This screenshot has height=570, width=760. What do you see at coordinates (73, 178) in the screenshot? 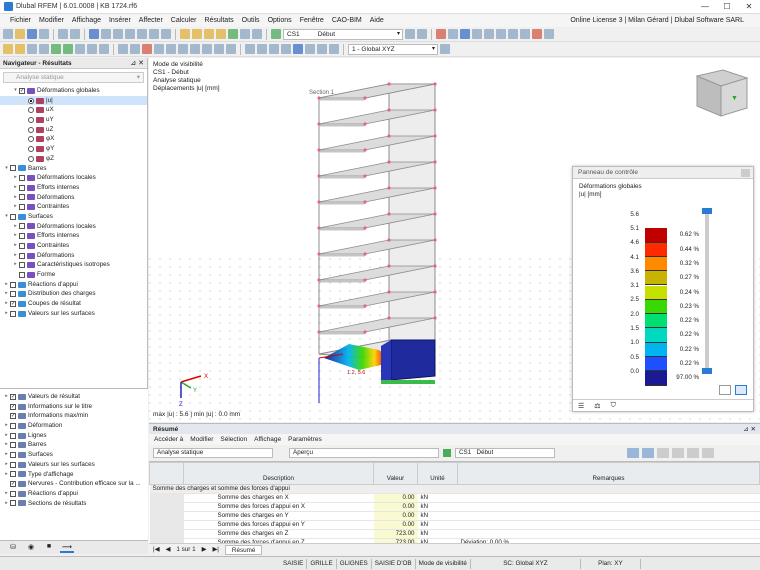
I see `tree-item: ▸ Déformations locales` at bounding box center [73, 178].